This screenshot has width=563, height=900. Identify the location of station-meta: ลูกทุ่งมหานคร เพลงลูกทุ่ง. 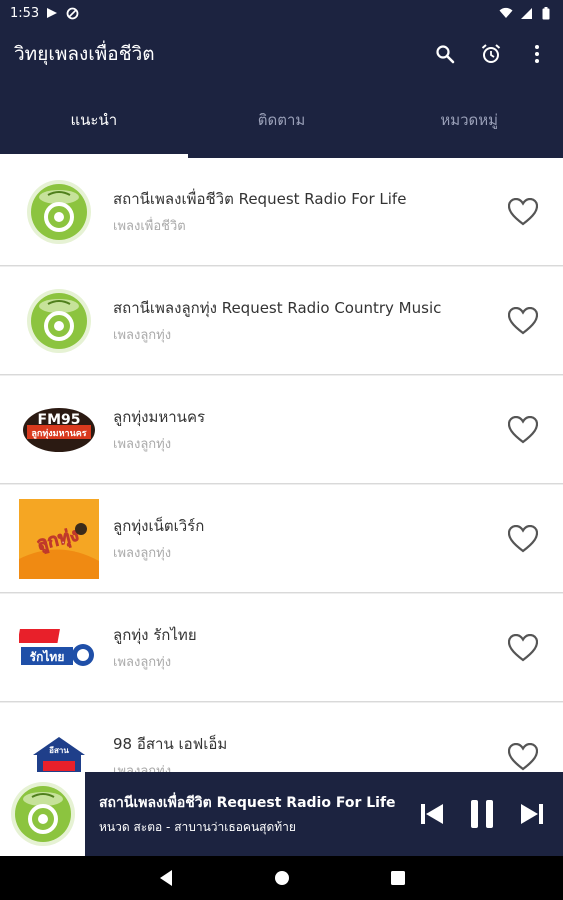
(308, 429).